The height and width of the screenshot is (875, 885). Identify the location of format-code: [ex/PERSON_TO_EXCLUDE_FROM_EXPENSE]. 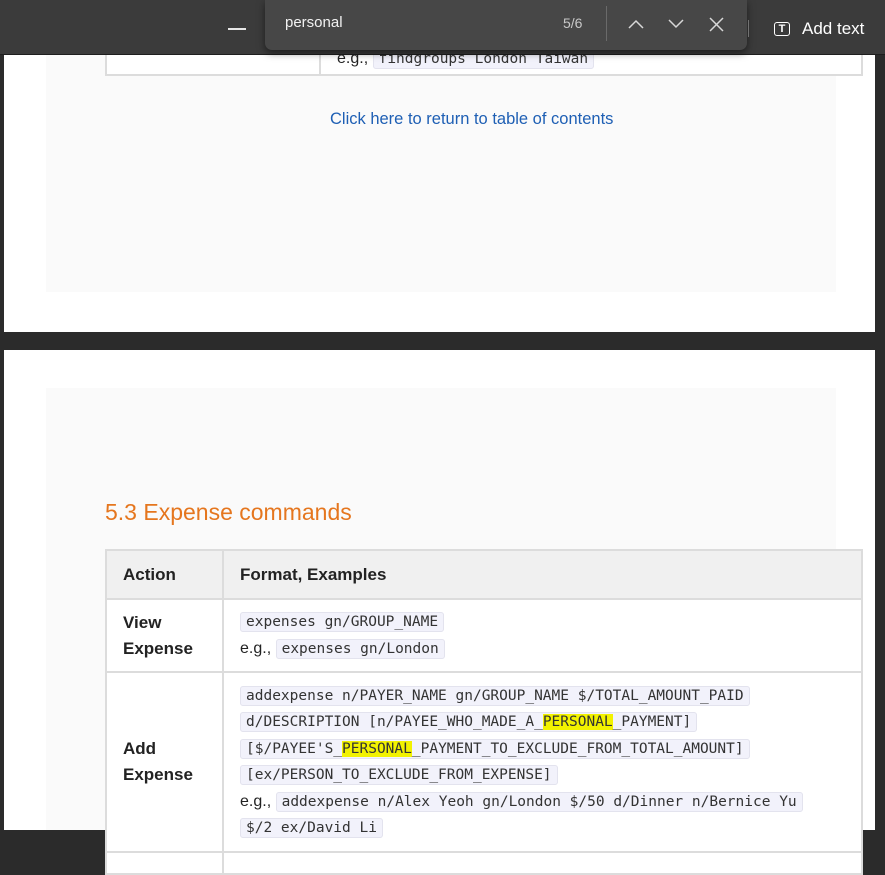
(399, 775).